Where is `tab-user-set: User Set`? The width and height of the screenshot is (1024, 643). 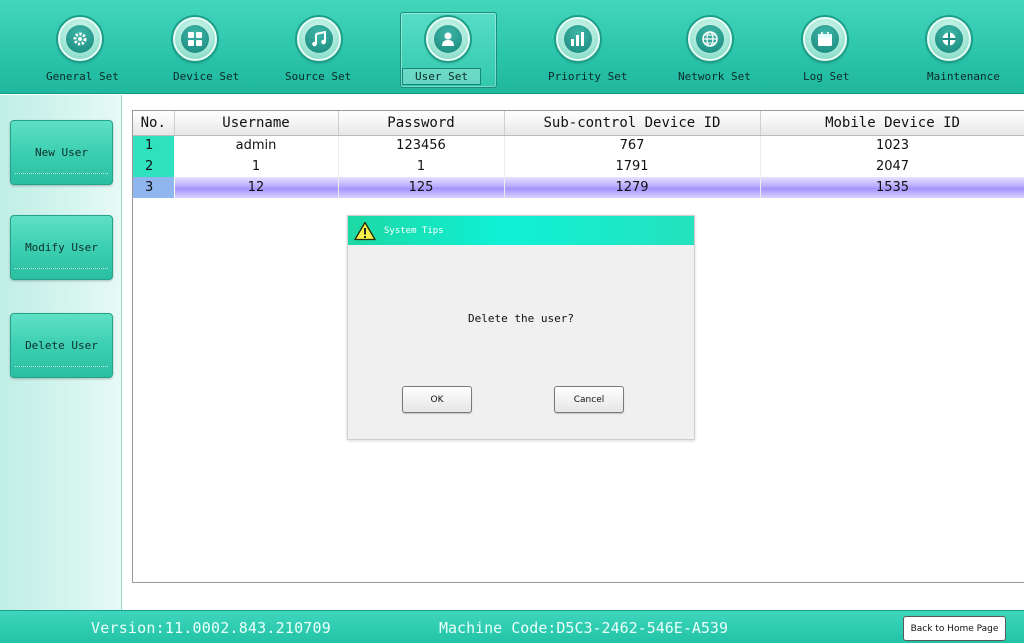
tab-user-set: User Set is located at coordinates (448, 47).